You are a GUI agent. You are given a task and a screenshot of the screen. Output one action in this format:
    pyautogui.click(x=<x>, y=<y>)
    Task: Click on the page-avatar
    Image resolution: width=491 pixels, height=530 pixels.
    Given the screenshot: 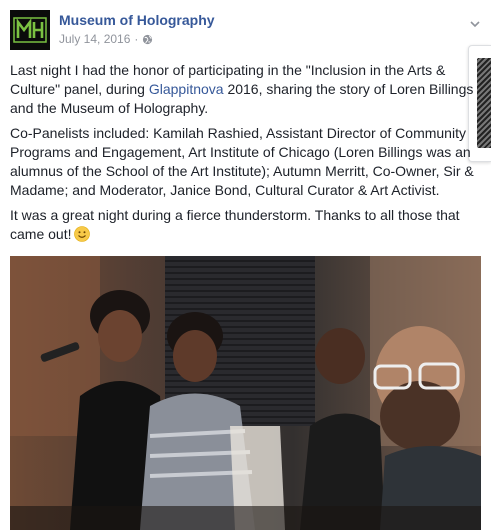 What is the action you would take?
    pyautogui.click(x=30, y=30)
    